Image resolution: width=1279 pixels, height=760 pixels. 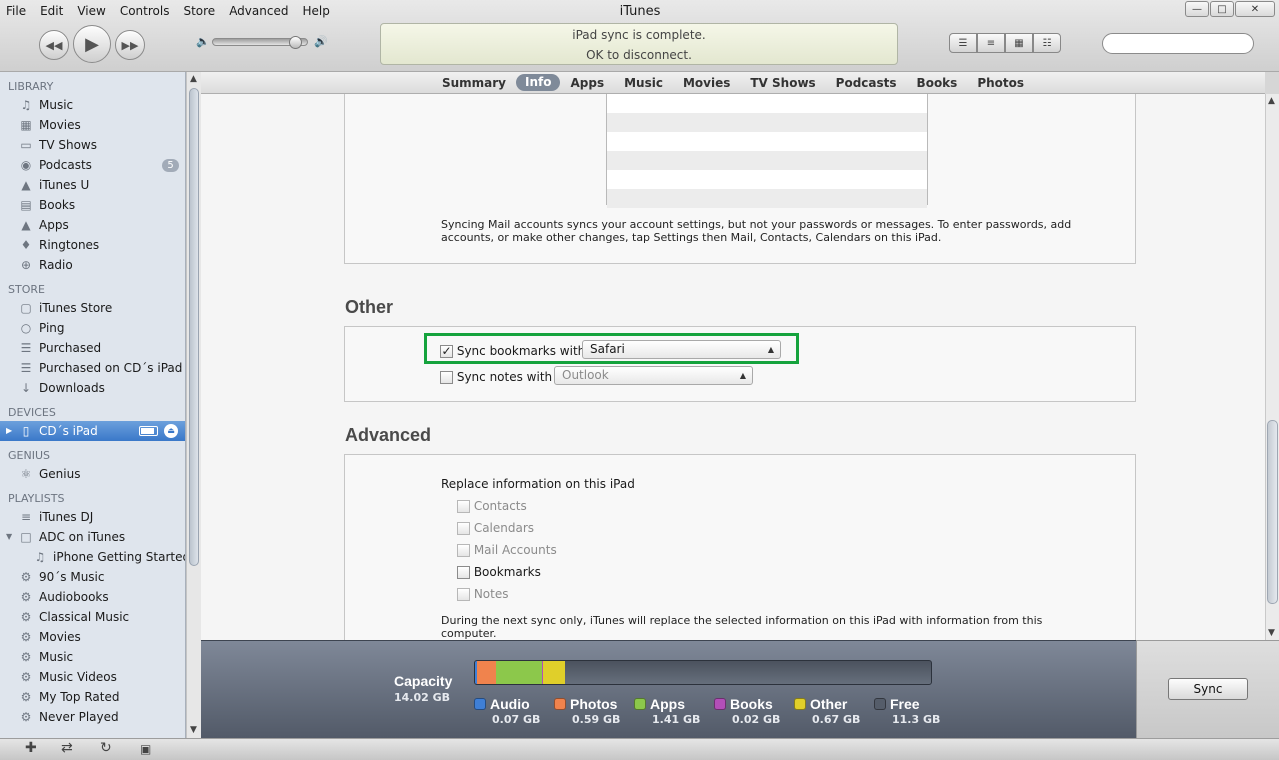 I want to click on previous-button: ◀◀, so click(x=54, y=45).